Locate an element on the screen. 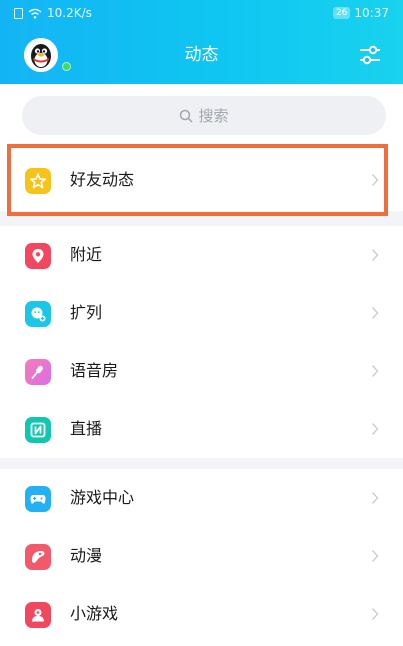 This screenshot has width=403, height=646. list-item-nearby: 附近 is located at coordinates (201, 255).